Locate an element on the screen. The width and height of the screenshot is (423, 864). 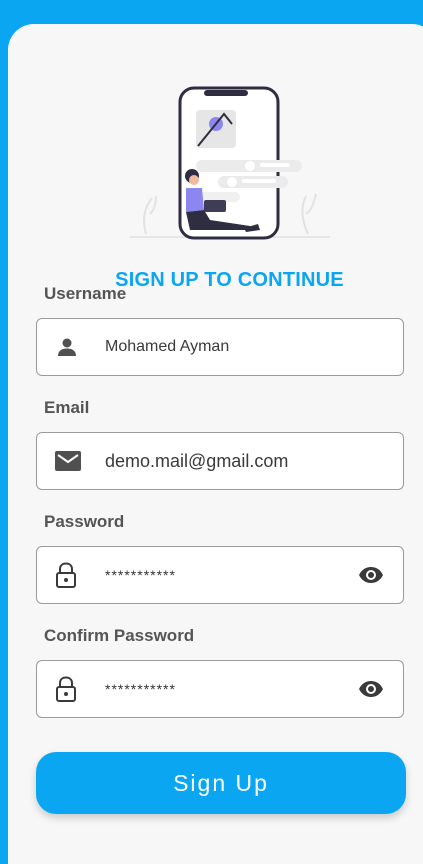
email-field: demo.mail@gmail.com is located at coordinates (220, 461).